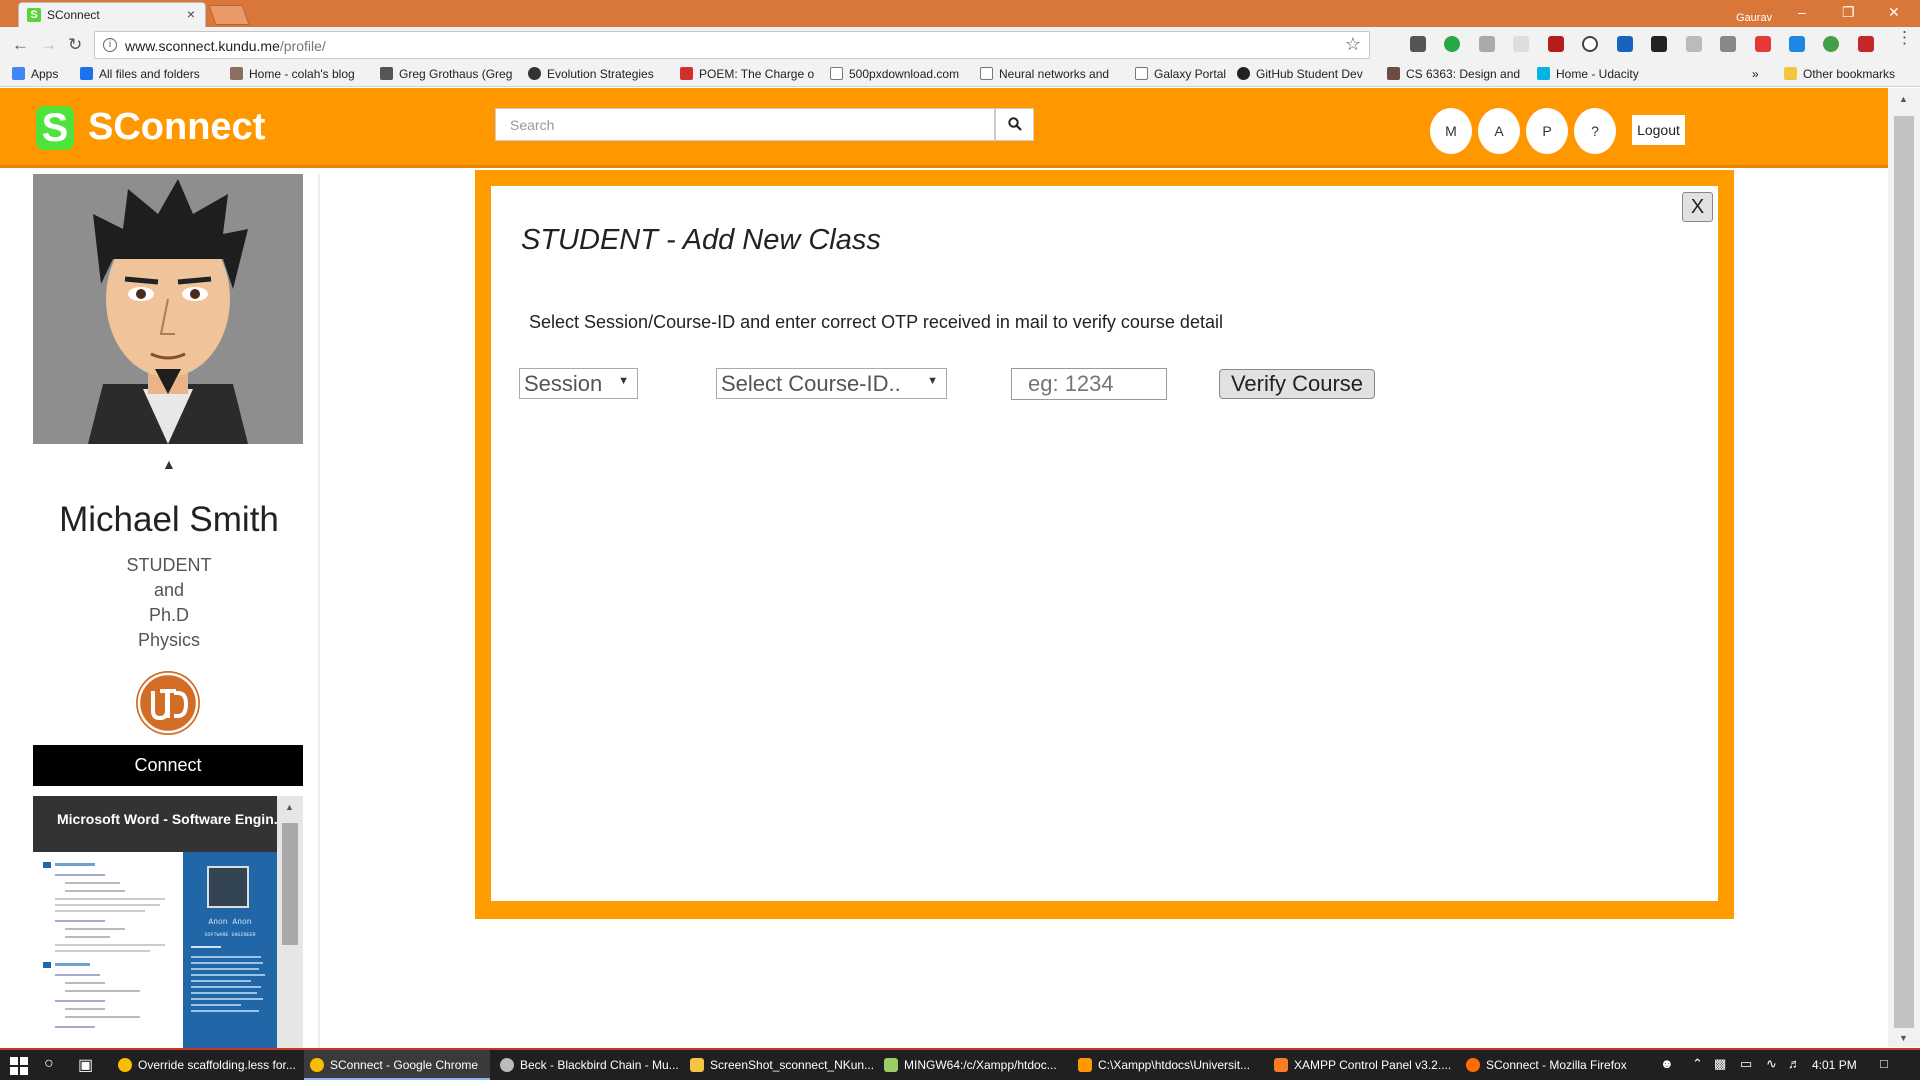 The width and height of the screenshot is (1920, 1080). Describe the element at coordinates (1693, 44) in the screenshot. I see `cloud-extension-icon` at that location.